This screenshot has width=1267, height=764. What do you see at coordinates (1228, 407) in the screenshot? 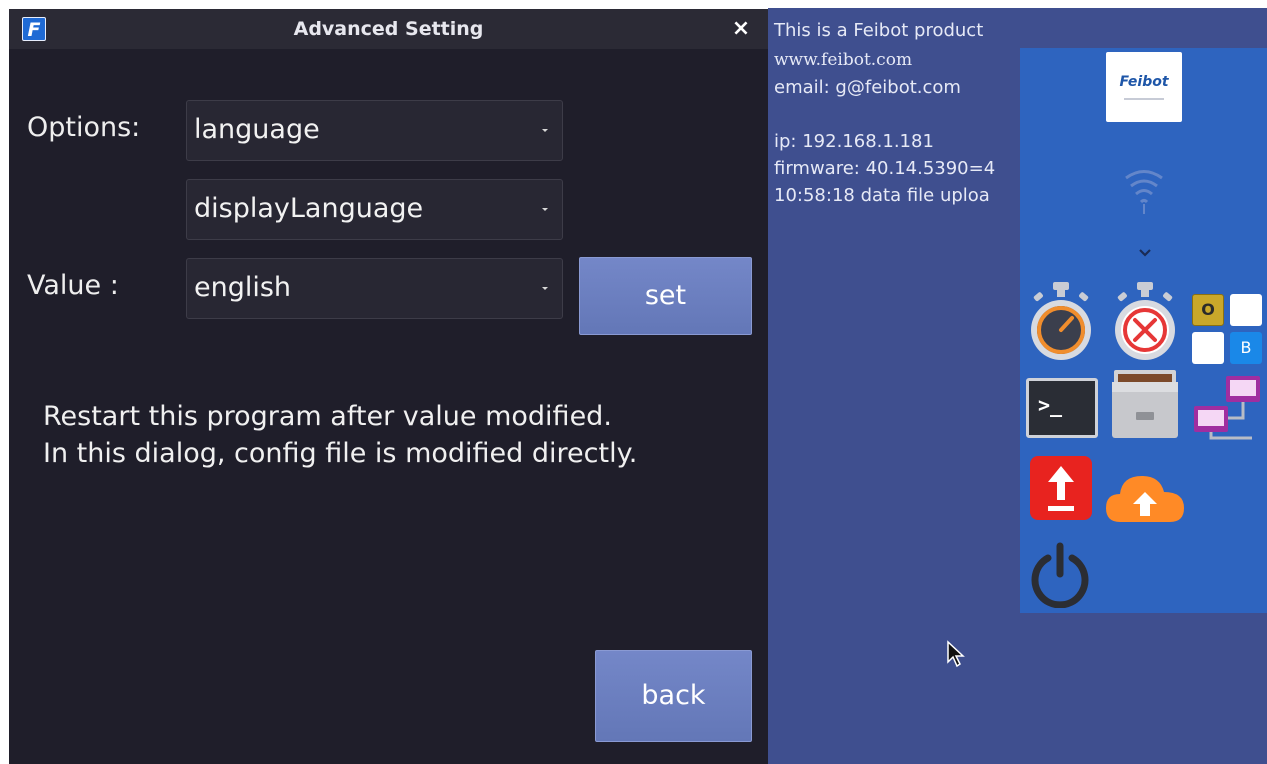
I see `network-computers-icon` at bounding box center [1228, 407].